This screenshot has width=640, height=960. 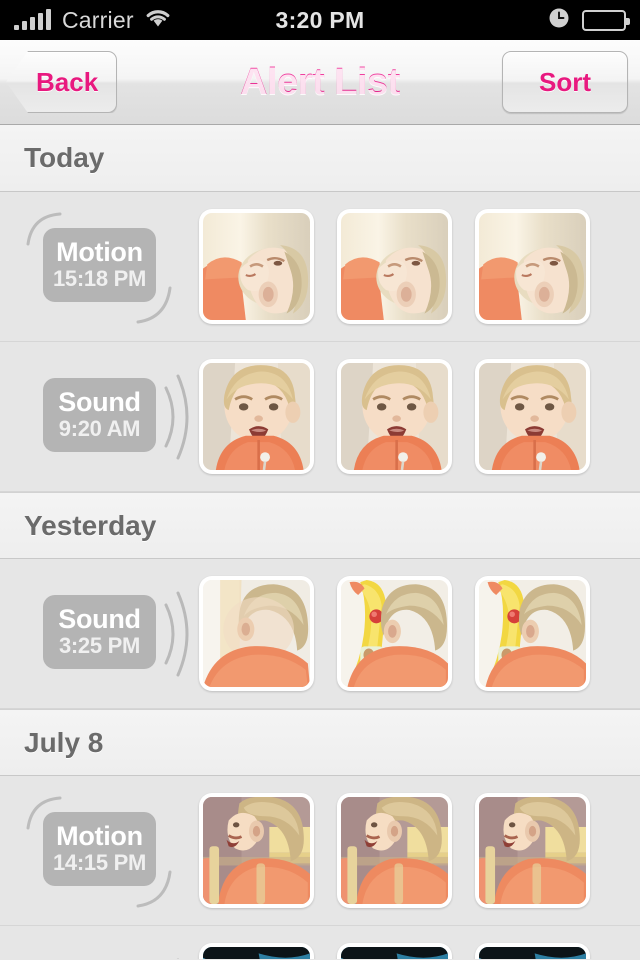 What do you see at coordinates (320, 82) in the screenshot?
I see `navigation-bar: Back Alert List Sort` at bounding box center [320, 82].